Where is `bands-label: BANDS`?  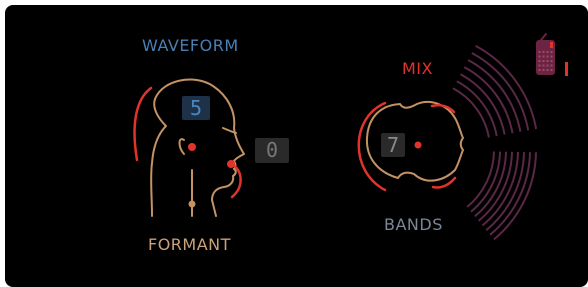
bands-label: BANDS is located at coordinates (413, 224).